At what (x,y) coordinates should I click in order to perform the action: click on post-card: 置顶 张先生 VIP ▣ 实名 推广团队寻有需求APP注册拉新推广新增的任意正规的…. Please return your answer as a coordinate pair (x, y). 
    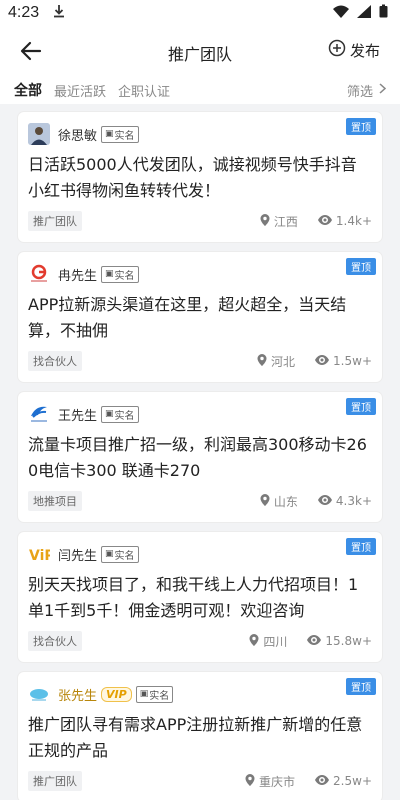
    Looking at the image, I should click on (200, 736).